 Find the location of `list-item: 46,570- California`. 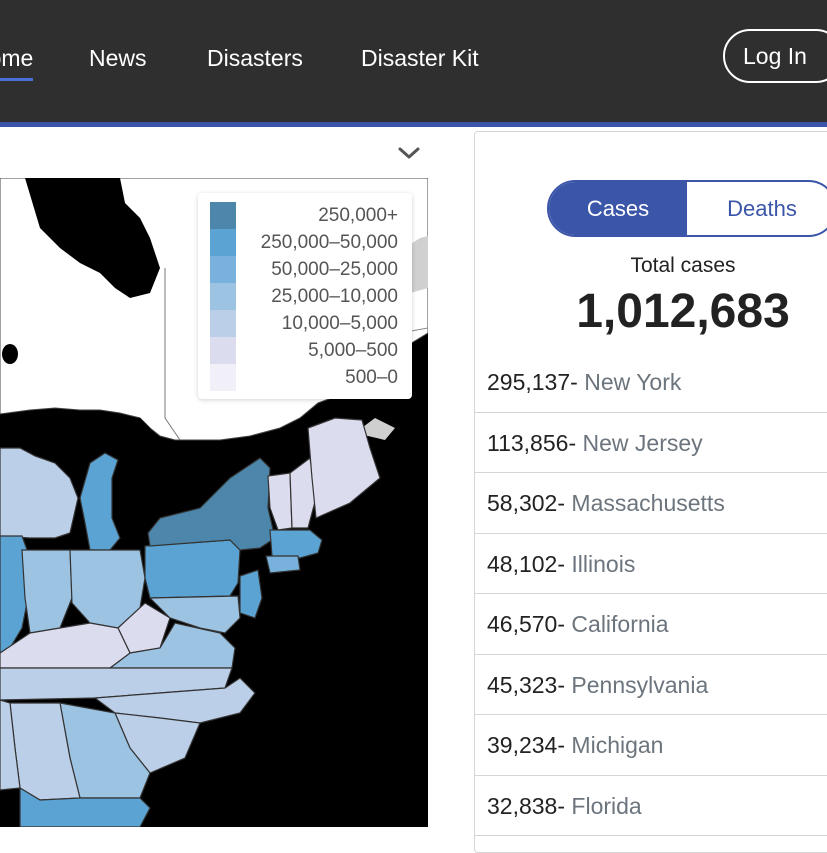

list-item: 46,570- California is located at coordinates (651, 624).